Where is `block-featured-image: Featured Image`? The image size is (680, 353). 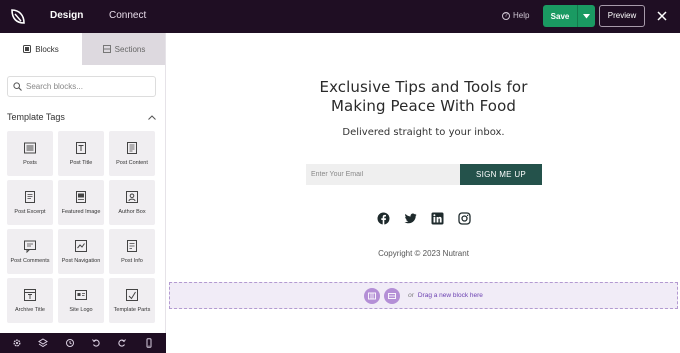
block-featured-image: Featured Image is located at coordinates (81, 202).